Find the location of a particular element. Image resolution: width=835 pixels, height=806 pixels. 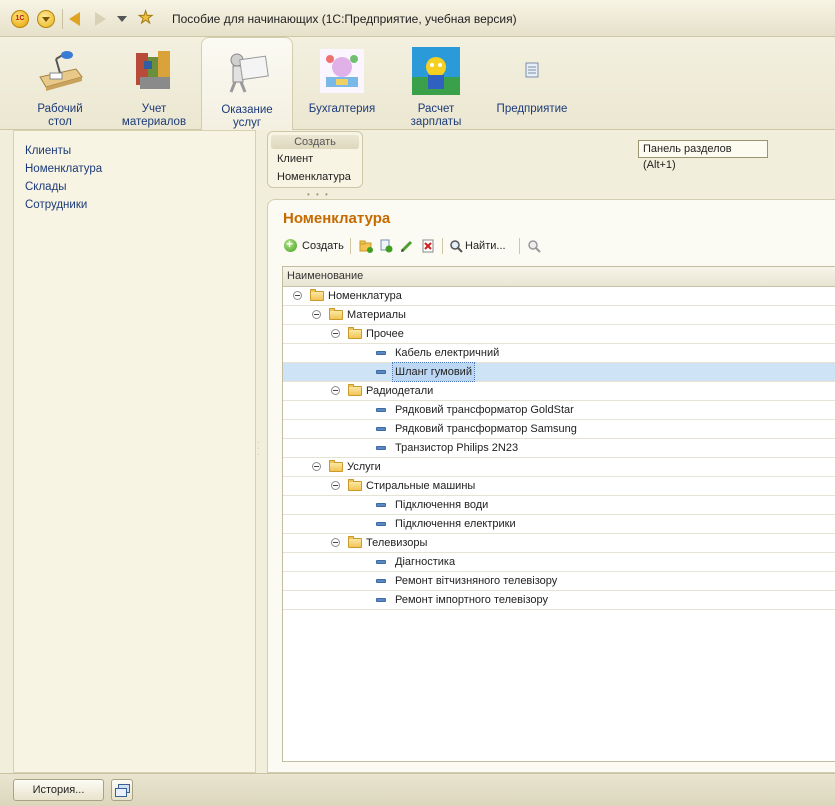

edit-pencil-icon is located at coordinates (407, 246).